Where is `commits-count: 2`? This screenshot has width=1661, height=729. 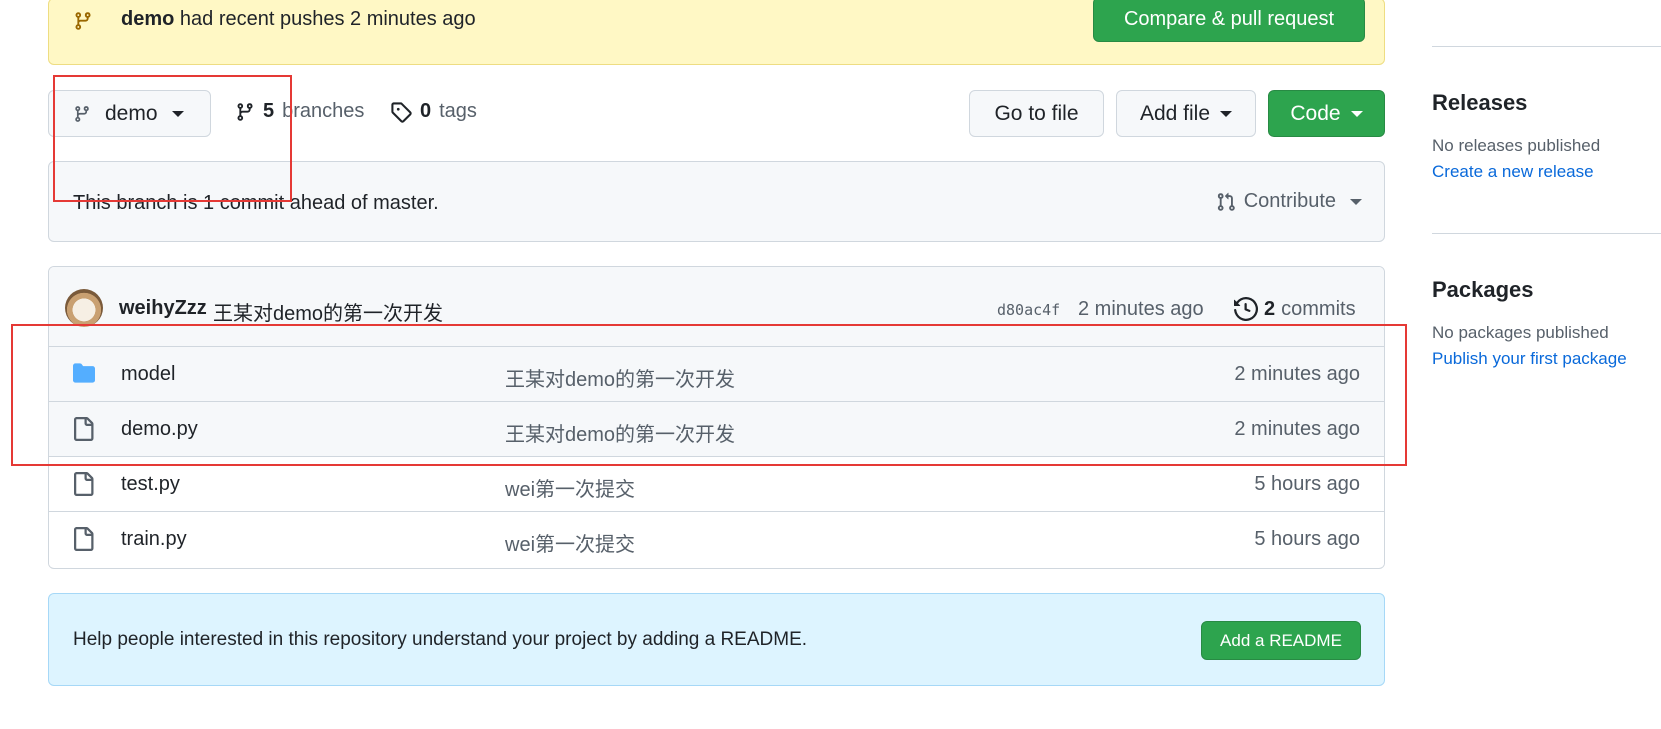 commits-count: 2 is located at coordinates (1270, 308).